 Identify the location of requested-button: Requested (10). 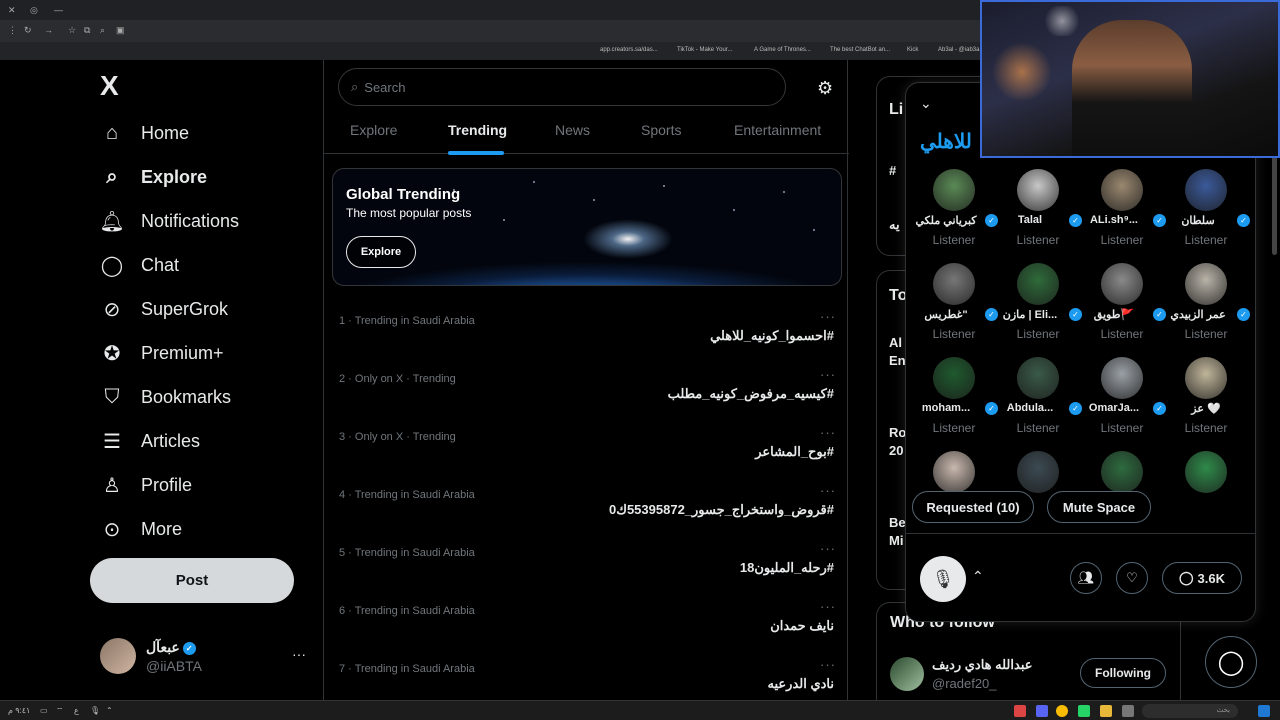
(973, 507).